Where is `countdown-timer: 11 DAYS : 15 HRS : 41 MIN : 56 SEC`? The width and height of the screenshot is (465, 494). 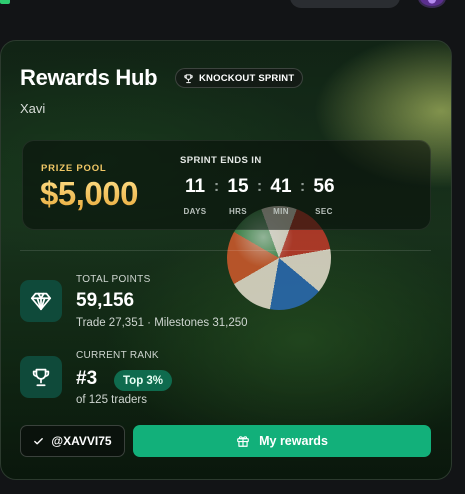 countdown-timer: 11 DAYS : 15 HRS : 41 MIN : 56 SEC is located at coordinates (259, 196).